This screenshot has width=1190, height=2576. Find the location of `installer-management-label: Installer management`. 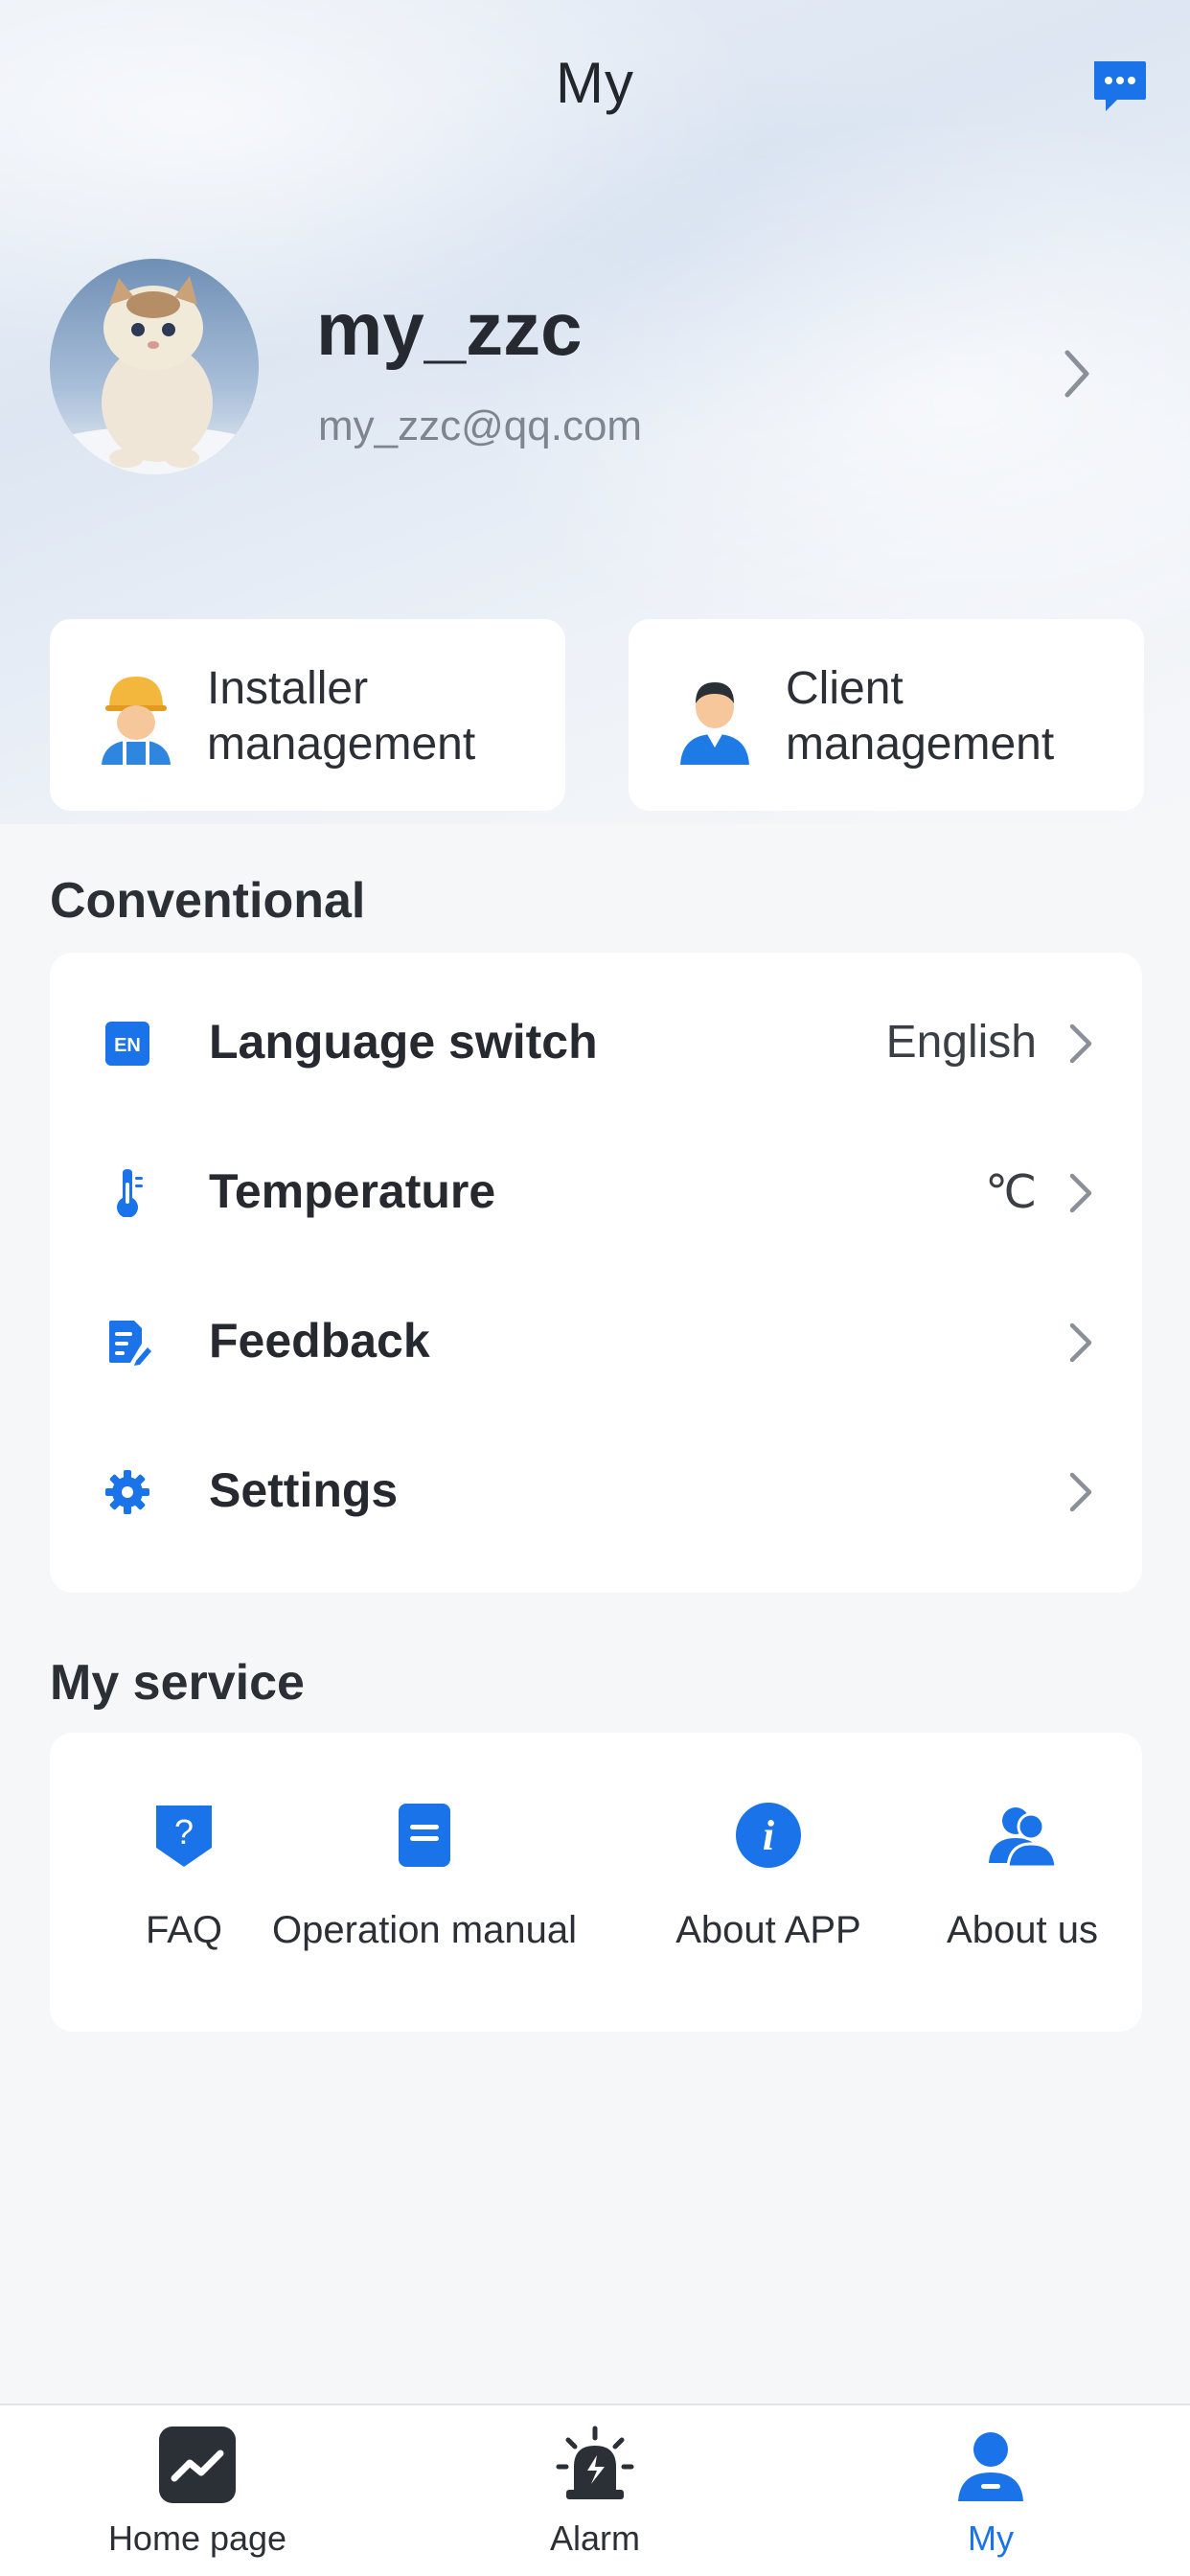

installer-management-label: Installer management is located at coordinates (342, 716).